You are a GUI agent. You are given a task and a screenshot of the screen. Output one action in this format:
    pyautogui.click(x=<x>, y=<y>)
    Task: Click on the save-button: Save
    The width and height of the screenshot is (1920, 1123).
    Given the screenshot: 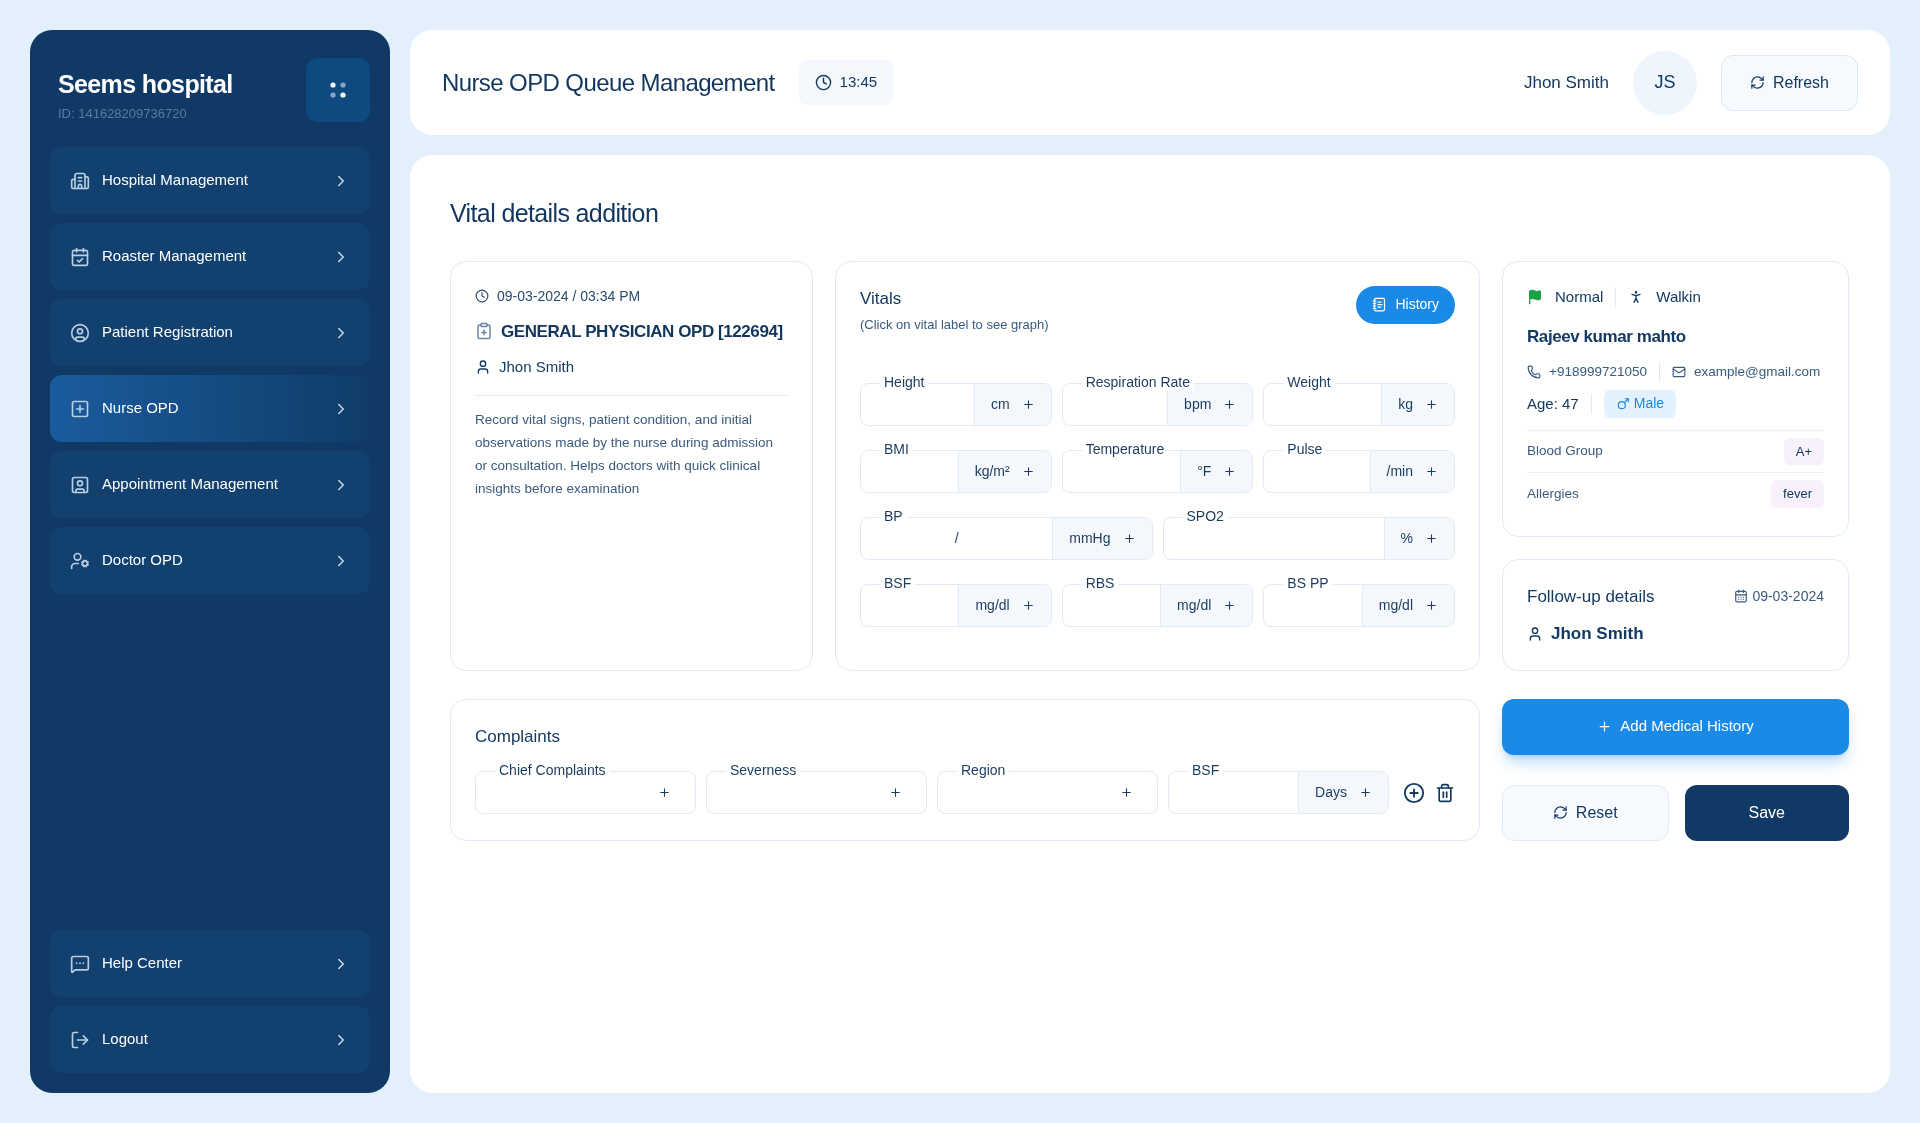 What is the action you would take?
    pyautogui.click(x=1766, y=812)
    